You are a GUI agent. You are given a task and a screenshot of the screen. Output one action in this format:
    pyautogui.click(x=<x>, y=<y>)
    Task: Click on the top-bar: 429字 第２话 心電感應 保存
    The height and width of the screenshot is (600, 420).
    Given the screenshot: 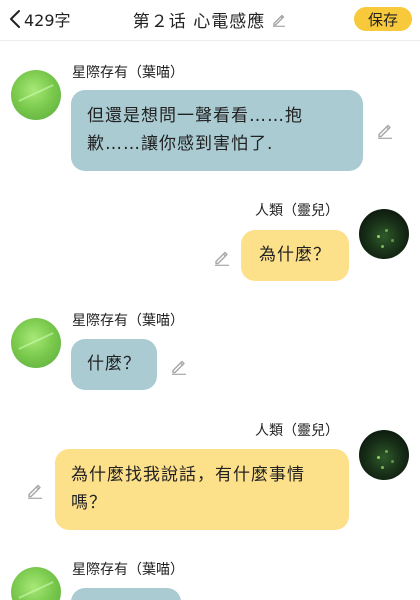 What is the action you would take?
    pyautogui.click(x=210, y=20)
    